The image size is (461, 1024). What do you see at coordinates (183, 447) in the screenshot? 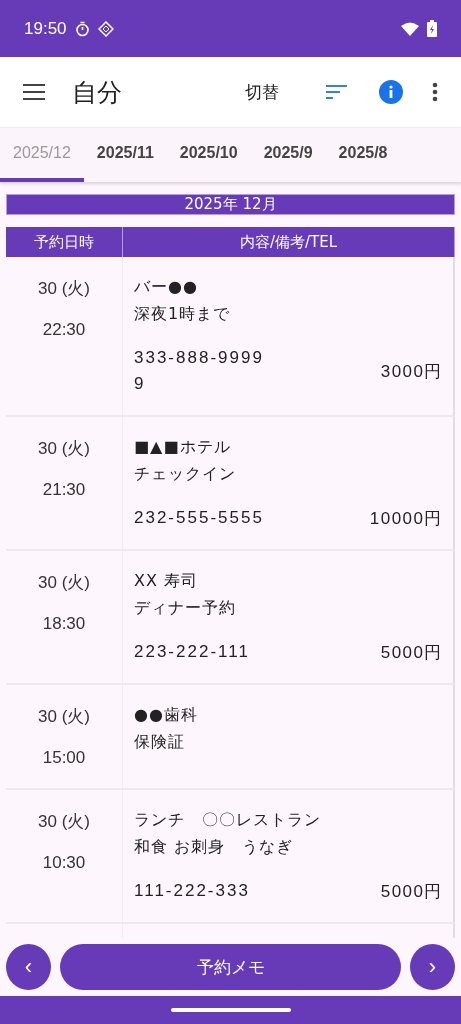
I see `note-line: ■▲■ホテル` at bounding box center [183, 447].